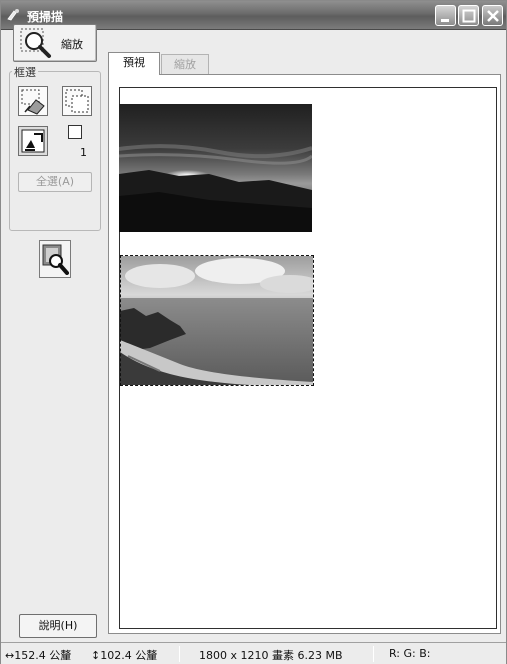 Image resolution: width=507 pixels, height=664 pixels. I want to click on delete-marquee-button, so click(33, 101).